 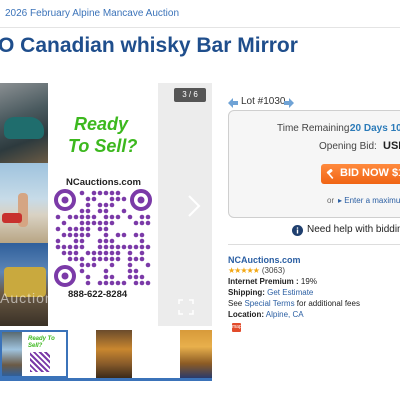 What do you see at coordinates (269, 303) in the screenshot?
I see `special-terms-link: Special Terms` at bounding box center [269, 303].